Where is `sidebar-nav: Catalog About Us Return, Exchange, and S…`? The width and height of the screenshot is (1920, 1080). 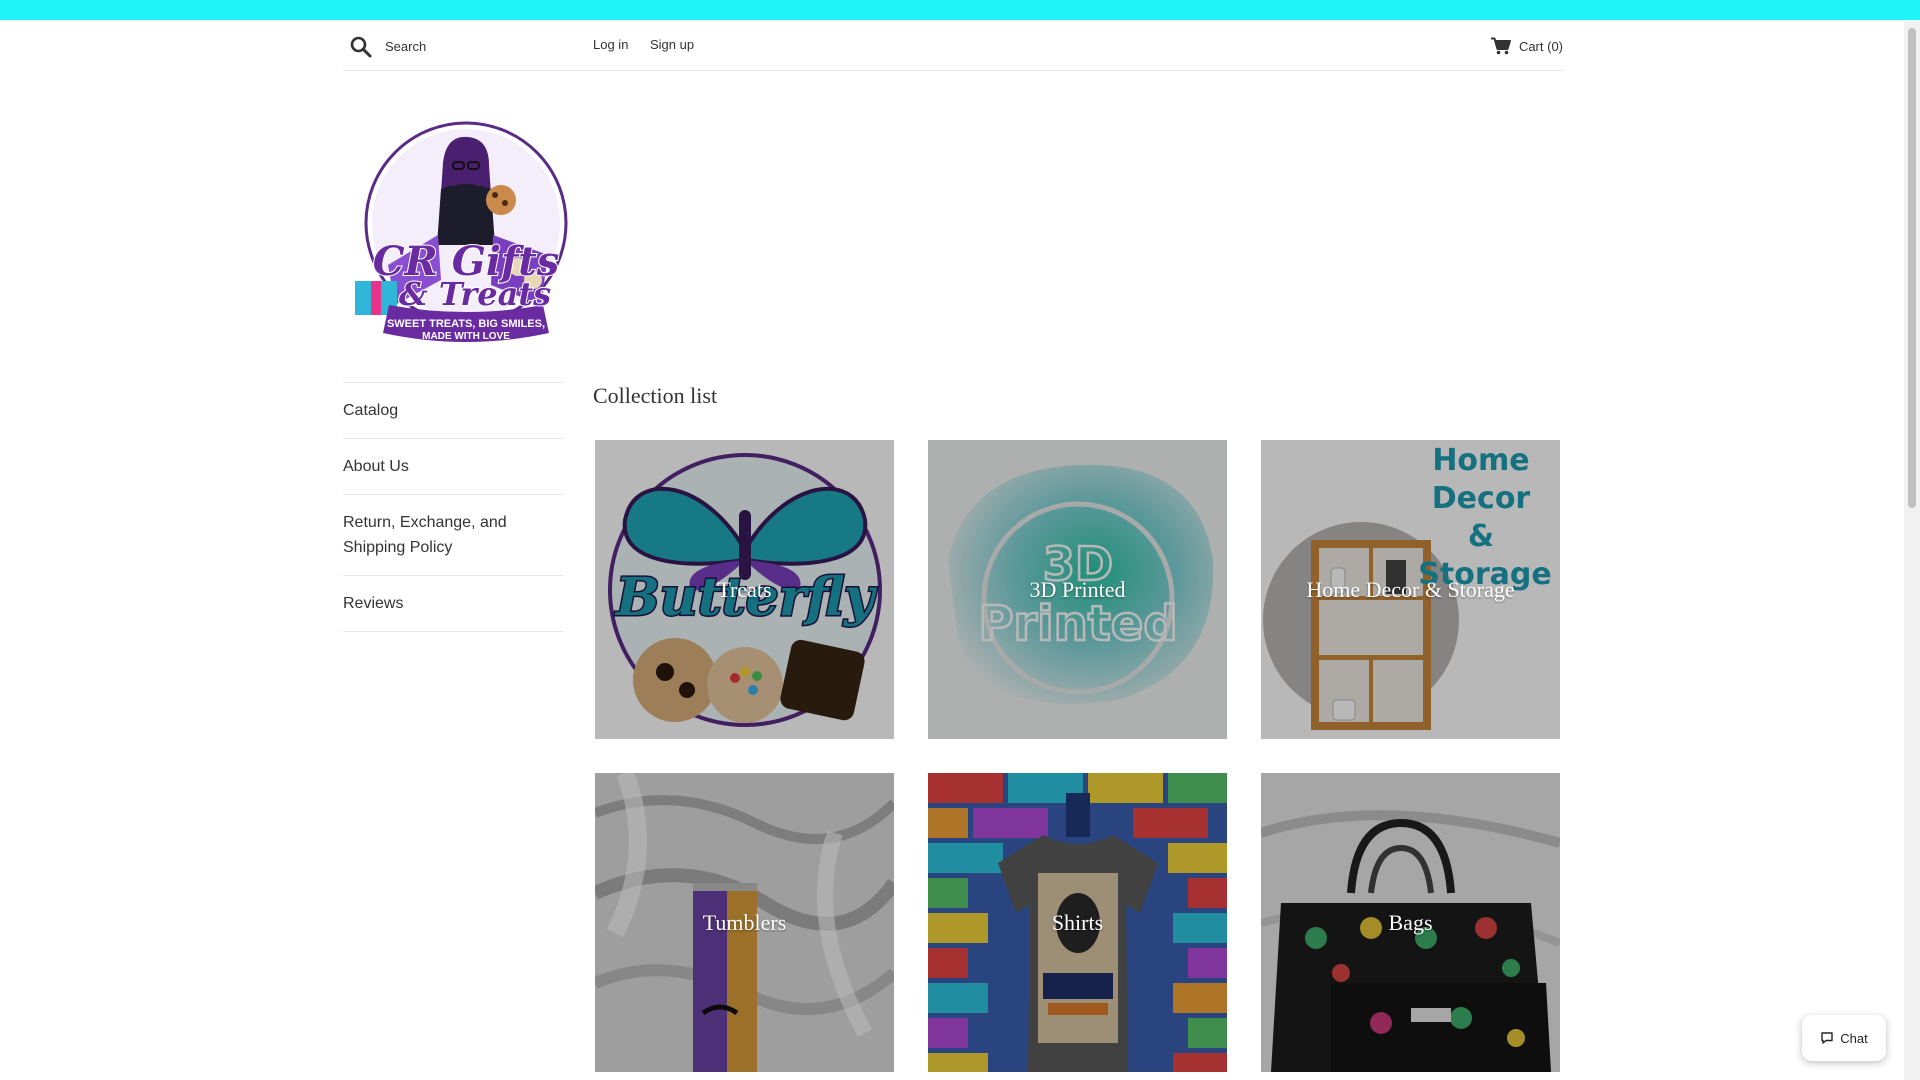
sidebar-nav: Catalog About Us Return, Exchange, and S… is located at coordinates (453, 507).